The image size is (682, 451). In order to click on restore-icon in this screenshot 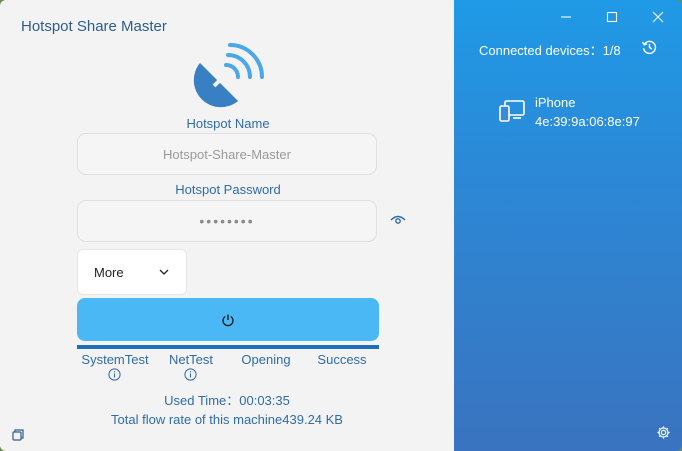, I will do `click(18, 435)`.